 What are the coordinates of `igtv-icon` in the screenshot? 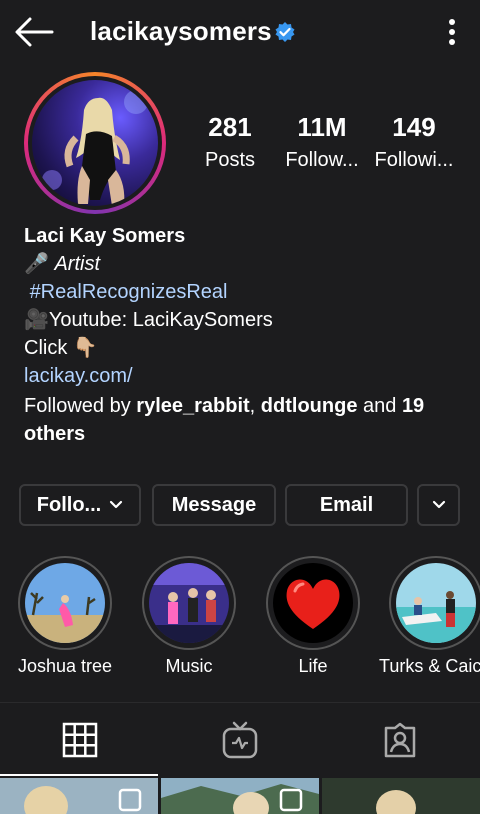 It's located at (240, 740).